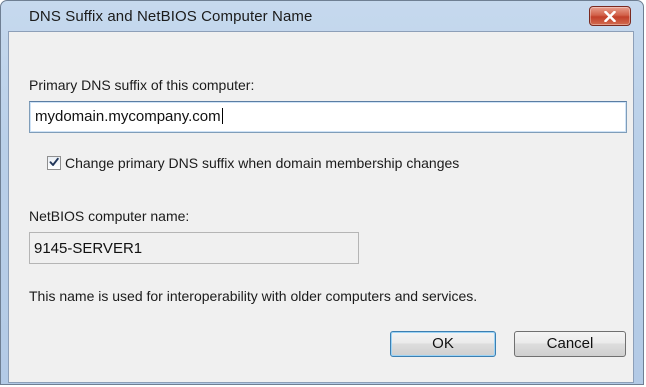 The width and height of the screenshot is (646, 387). I want to click on close-icon, so click(610, 16).